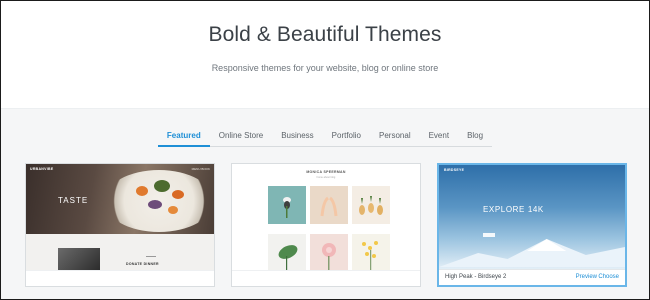  Describe the element at coordinates (476, 277) in the screenshot. I see `theme-name: High Peak - Birdseye 2` at that location.